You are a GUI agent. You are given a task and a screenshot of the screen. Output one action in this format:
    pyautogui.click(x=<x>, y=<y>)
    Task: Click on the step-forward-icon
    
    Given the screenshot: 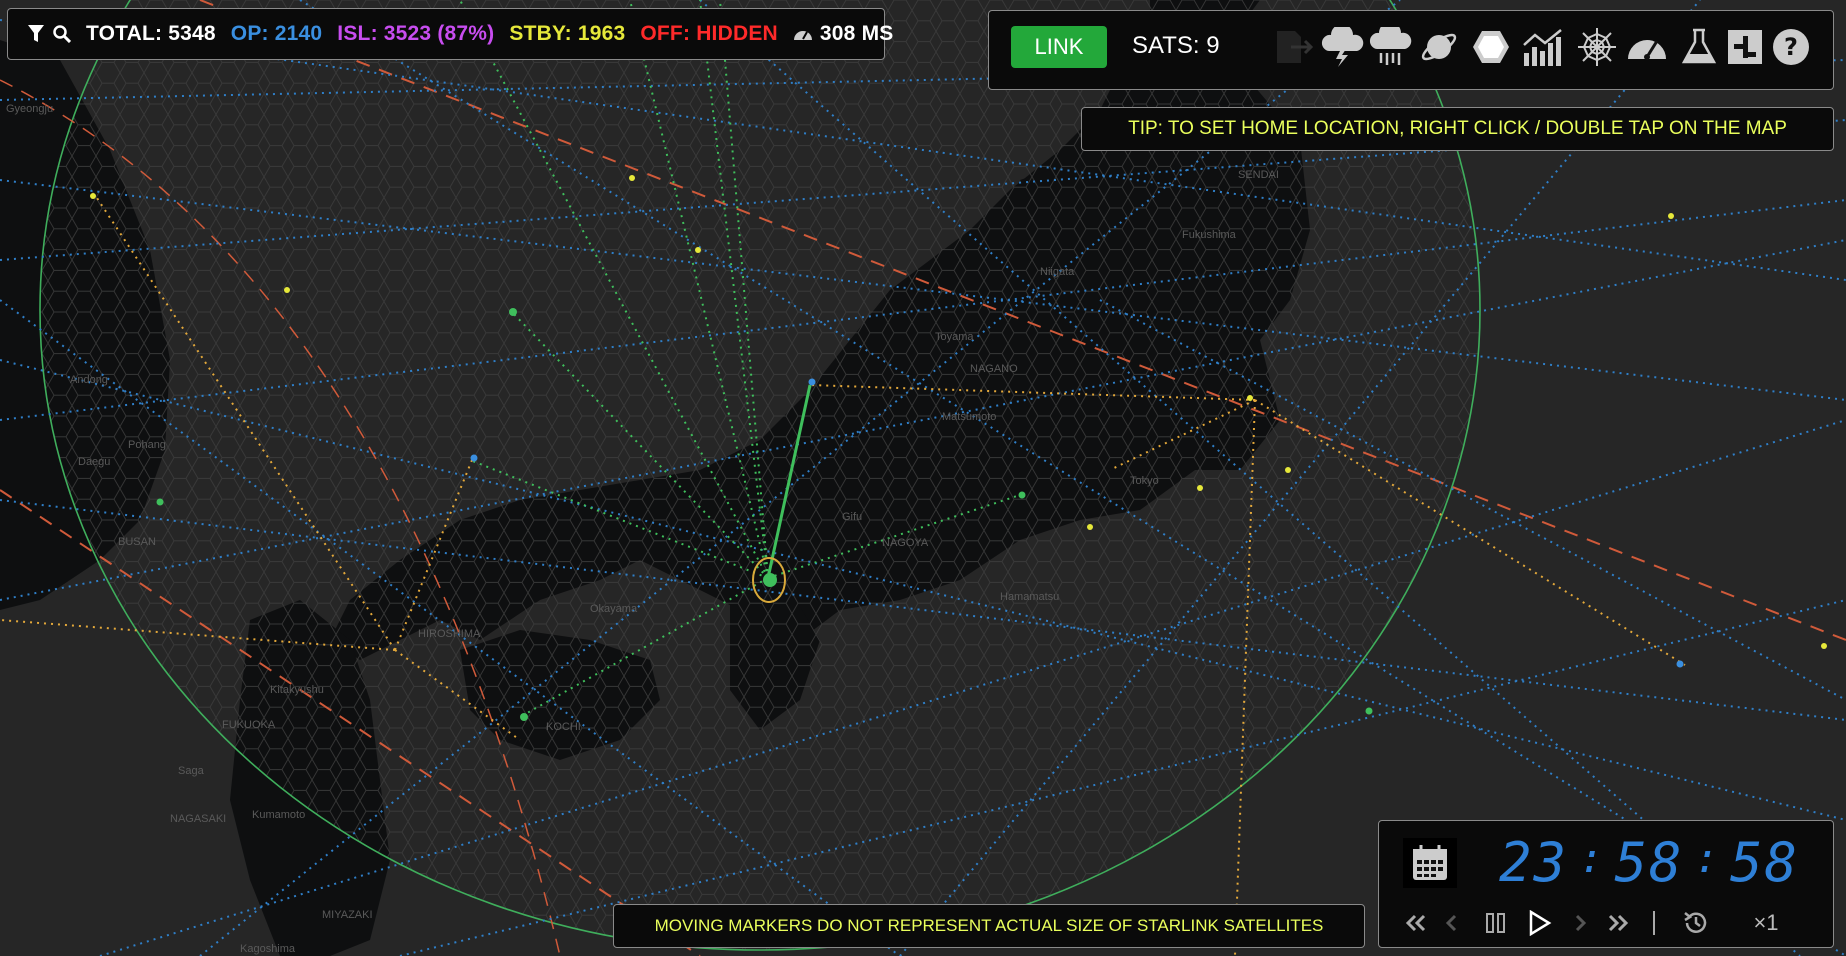 What is the action you would take?
    pyautogui.click(x=1581, y=923)
    